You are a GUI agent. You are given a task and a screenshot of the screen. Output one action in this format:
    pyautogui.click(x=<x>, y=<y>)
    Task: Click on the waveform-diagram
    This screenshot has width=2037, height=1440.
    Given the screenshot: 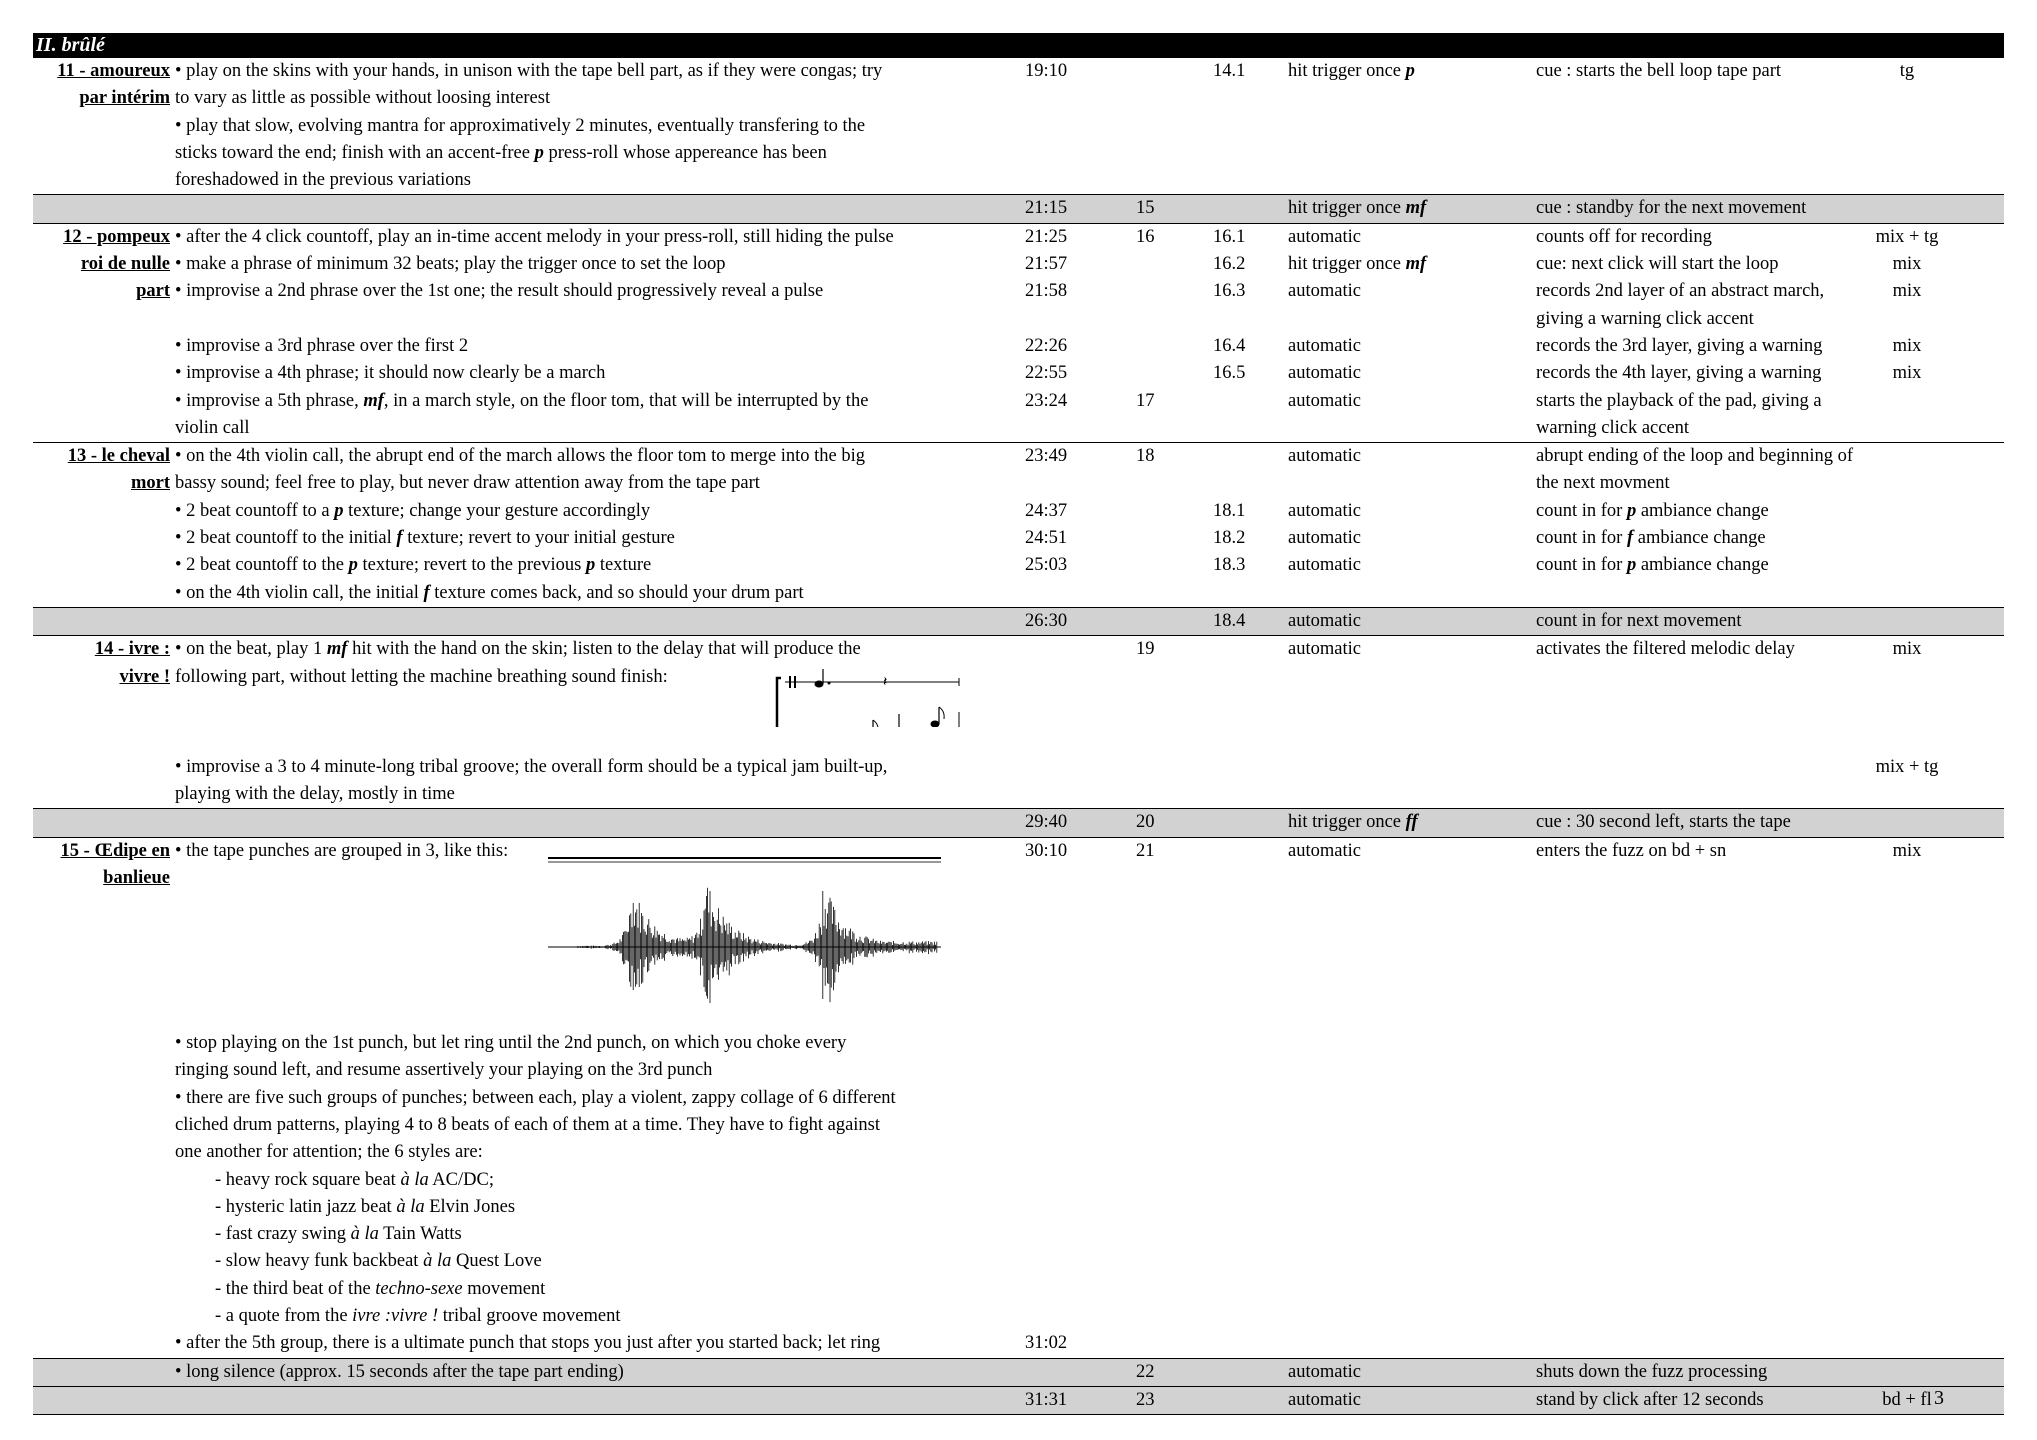 What is the action you would take?
    pyautogui.click(x=744, y=930)
    